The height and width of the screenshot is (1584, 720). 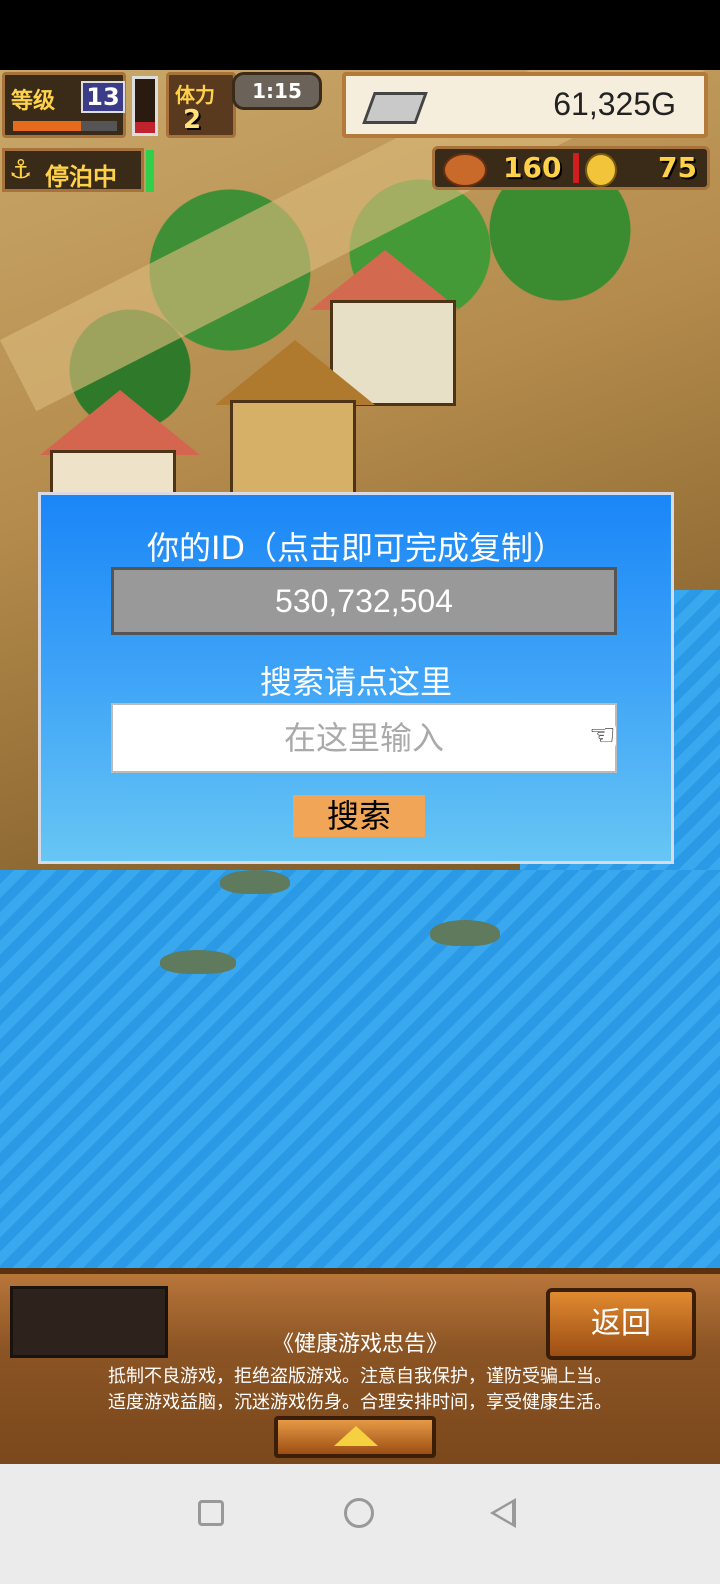 What do you see at coordinates (576, 168) in the screenshot?
I see `separator` at bounding box center [576, 168].